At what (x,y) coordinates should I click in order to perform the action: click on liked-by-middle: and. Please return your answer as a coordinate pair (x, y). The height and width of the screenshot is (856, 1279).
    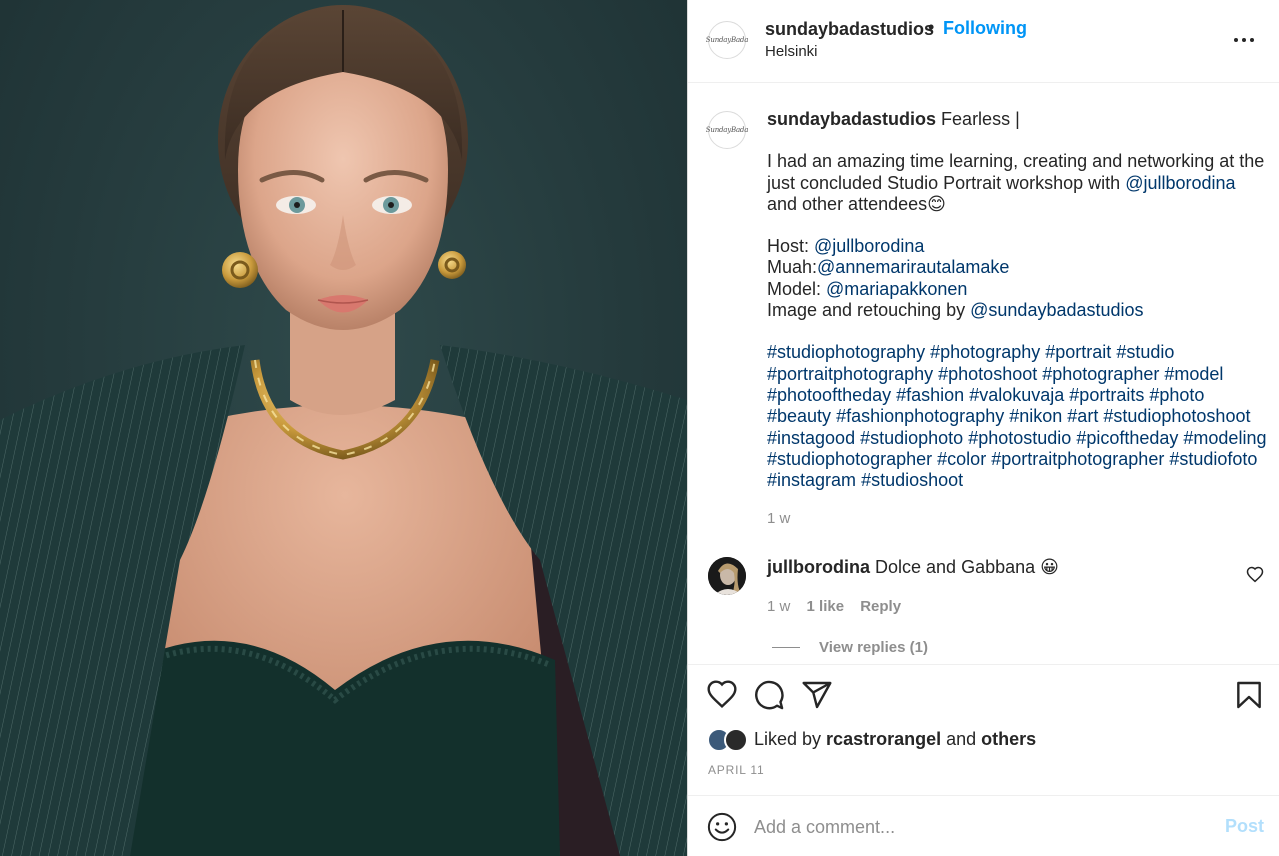
    Looking at the image, I should click on (961, 739).